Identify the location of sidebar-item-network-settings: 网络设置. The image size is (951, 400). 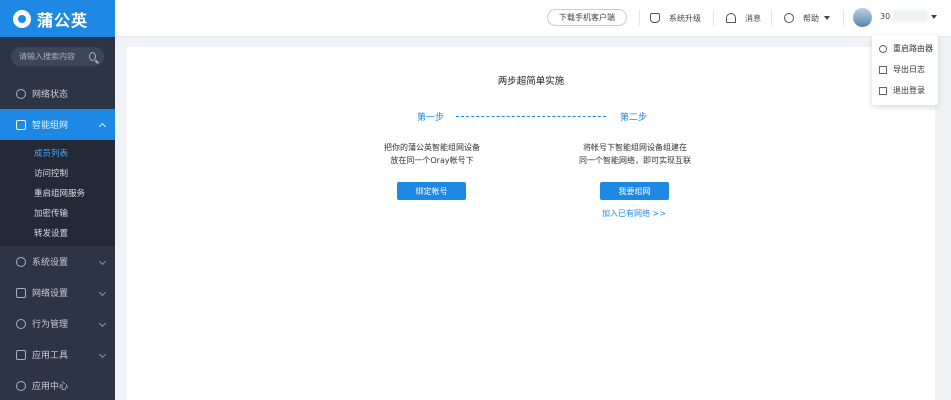
(57, 292).